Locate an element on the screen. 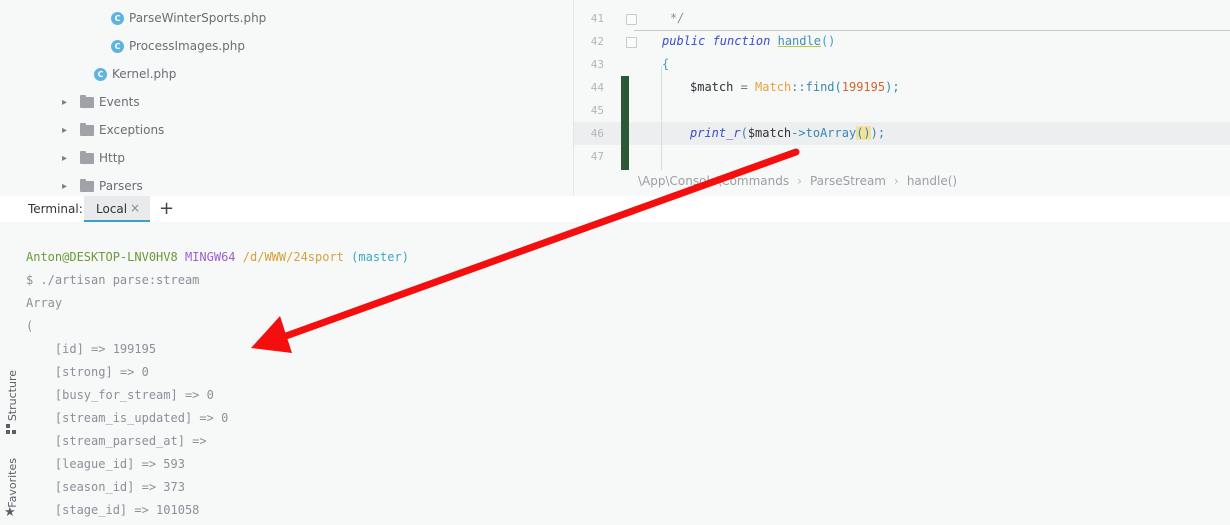  code-line-46: print_r($match->toArray()); is located at coordinates (787, 133).